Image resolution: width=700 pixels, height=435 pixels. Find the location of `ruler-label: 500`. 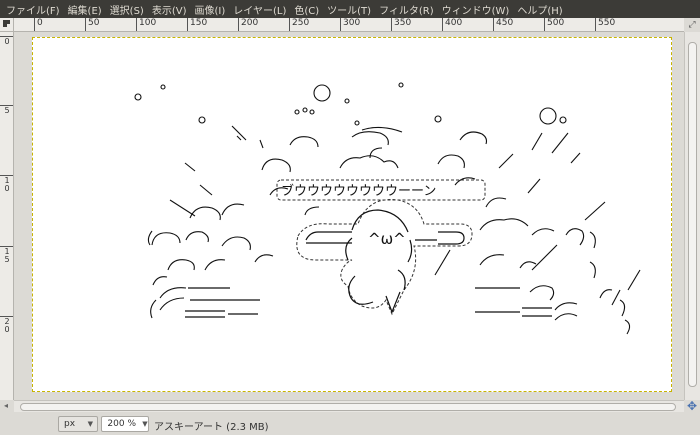

ruler-label: 500 is located at coordinates (554, 24).